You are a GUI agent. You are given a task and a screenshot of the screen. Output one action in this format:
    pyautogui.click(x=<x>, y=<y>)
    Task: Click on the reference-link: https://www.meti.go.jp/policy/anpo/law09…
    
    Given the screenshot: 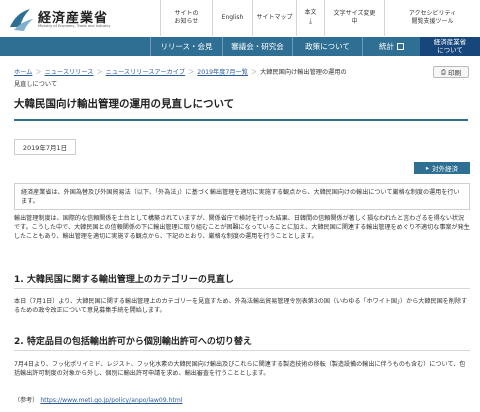 What is the action you would take?
    pyautogui.click(x=111, y=400)
    